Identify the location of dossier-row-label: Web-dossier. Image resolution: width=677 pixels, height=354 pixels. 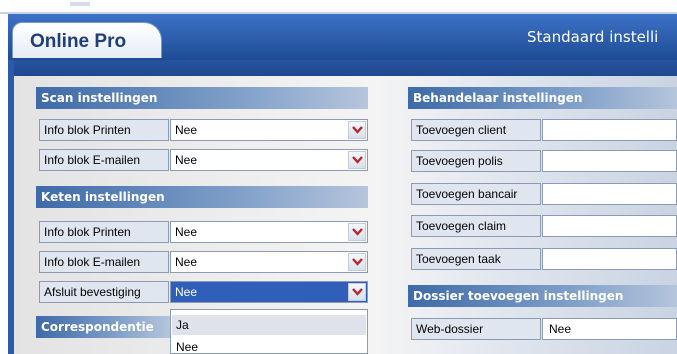
(476, 329).